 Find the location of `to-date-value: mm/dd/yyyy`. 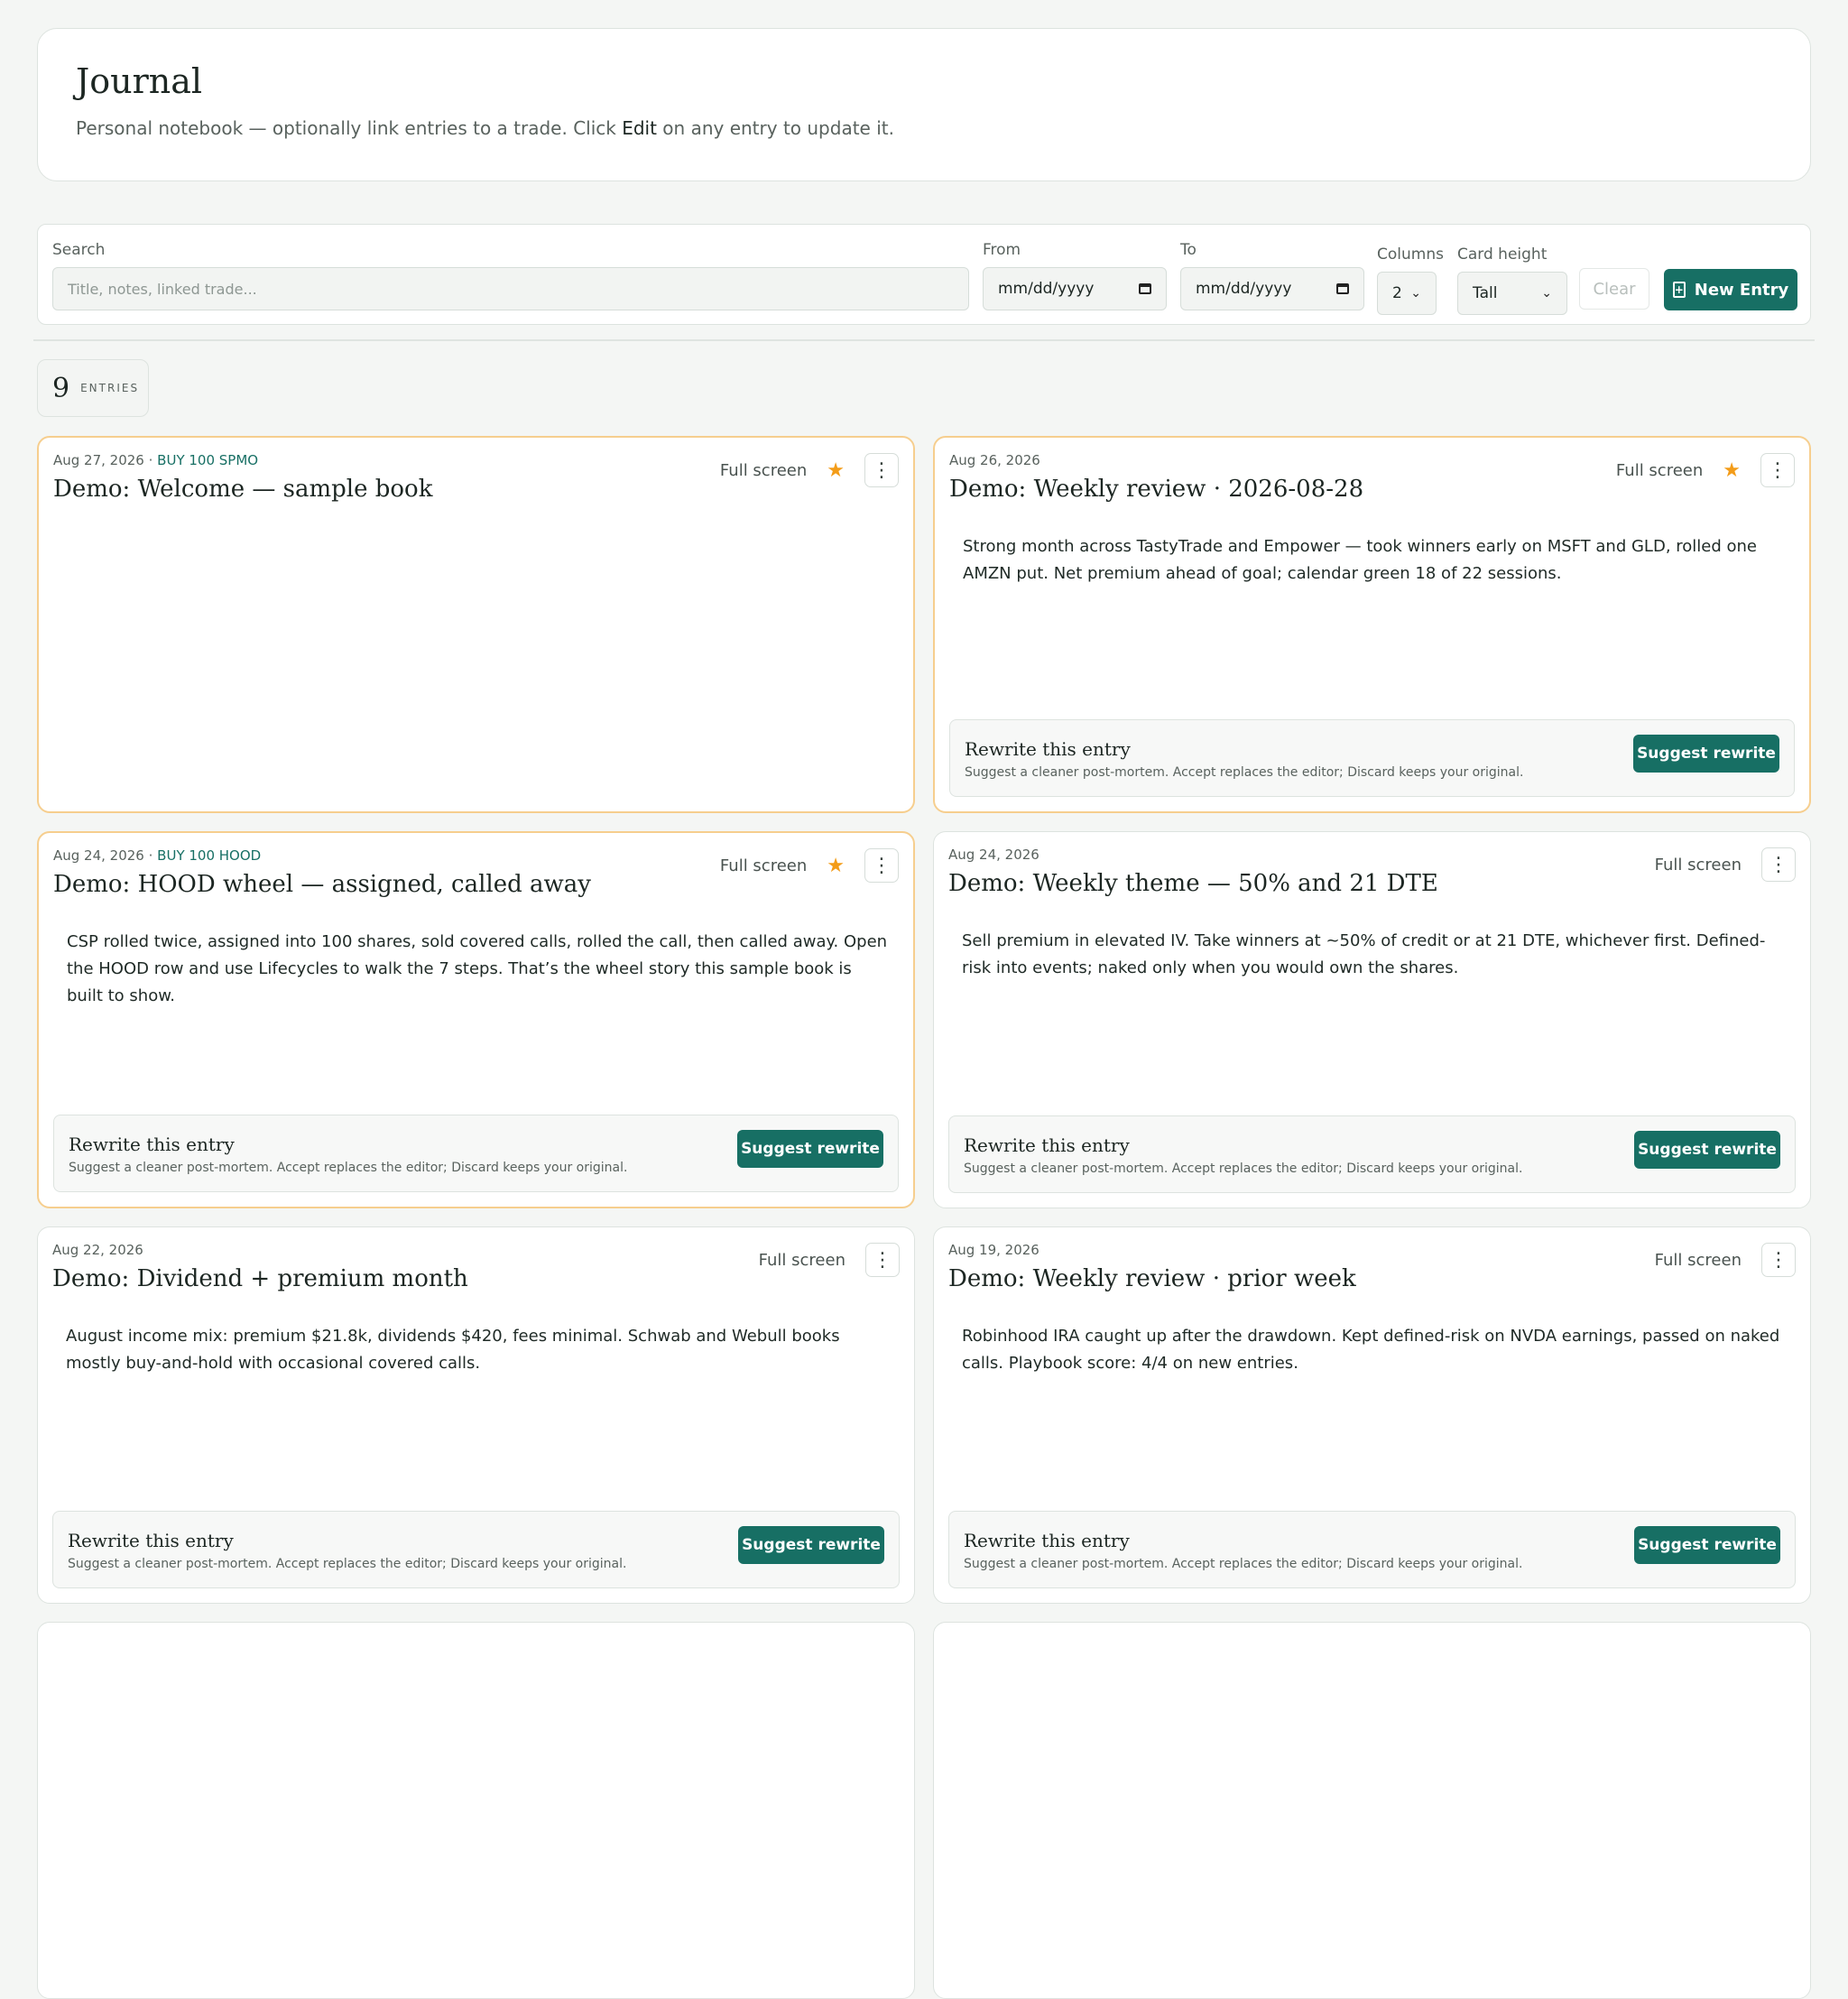

to-date-value: mm/dd/yyyy is located at coordinates (1244, 289).